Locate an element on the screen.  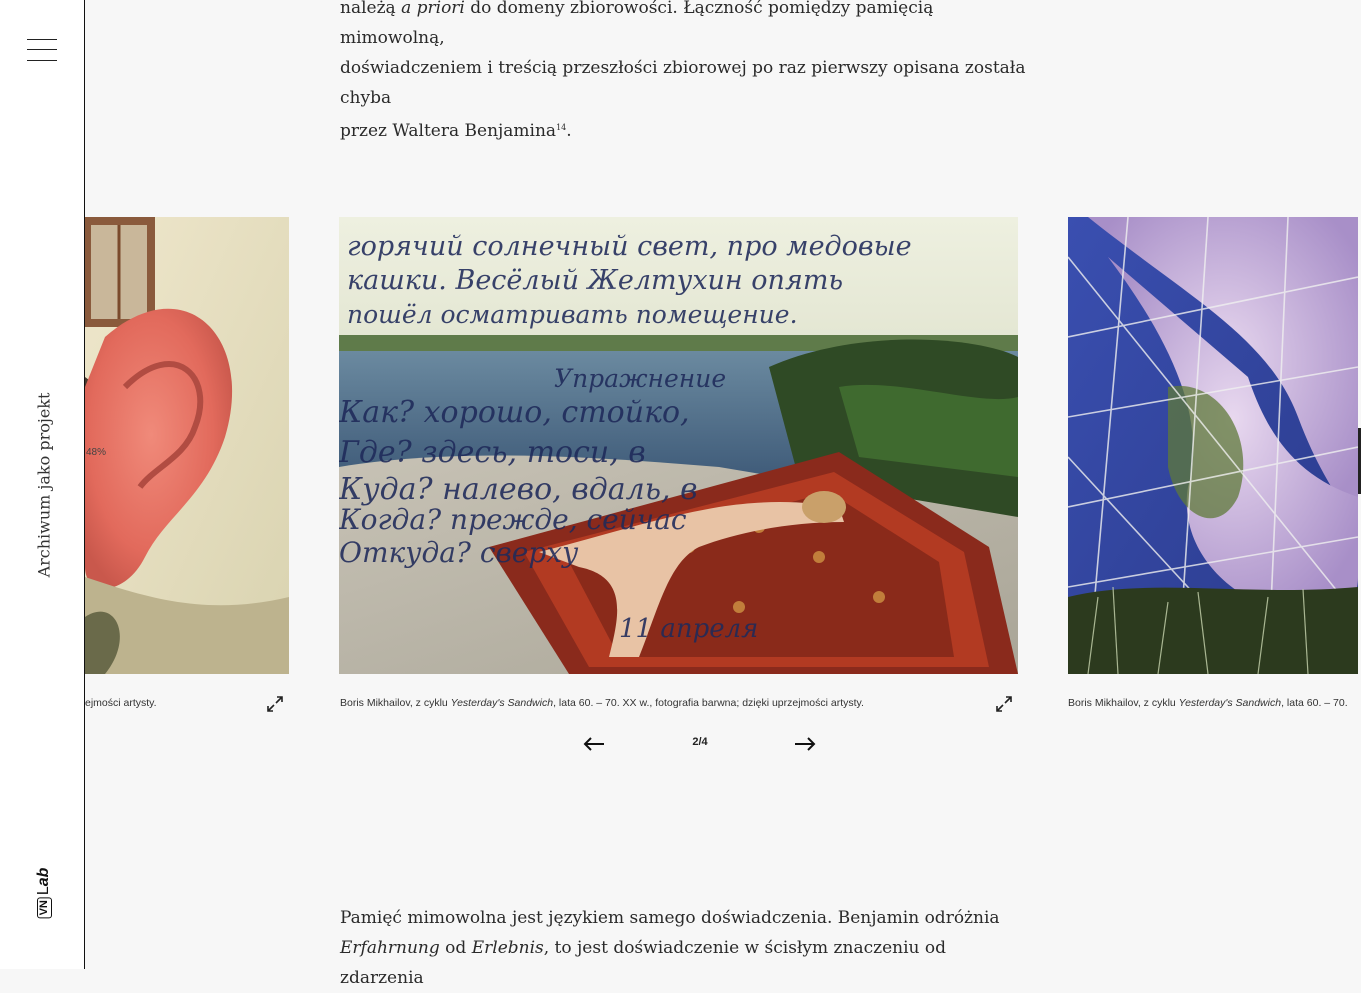
svg-text:горячий солнечный свет, про ме: горячий солнечный свет, про медовые is located at coordinates (629, 246).